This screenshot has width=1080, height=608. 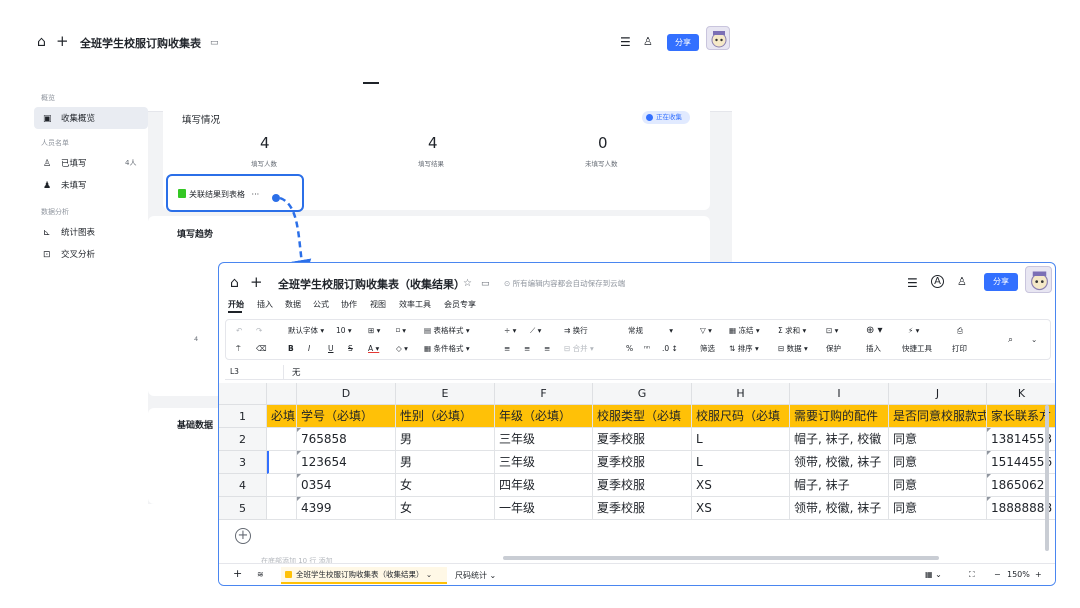 I want to click on align-v-icon: ÷ ▾, so click(x=510, y=331).